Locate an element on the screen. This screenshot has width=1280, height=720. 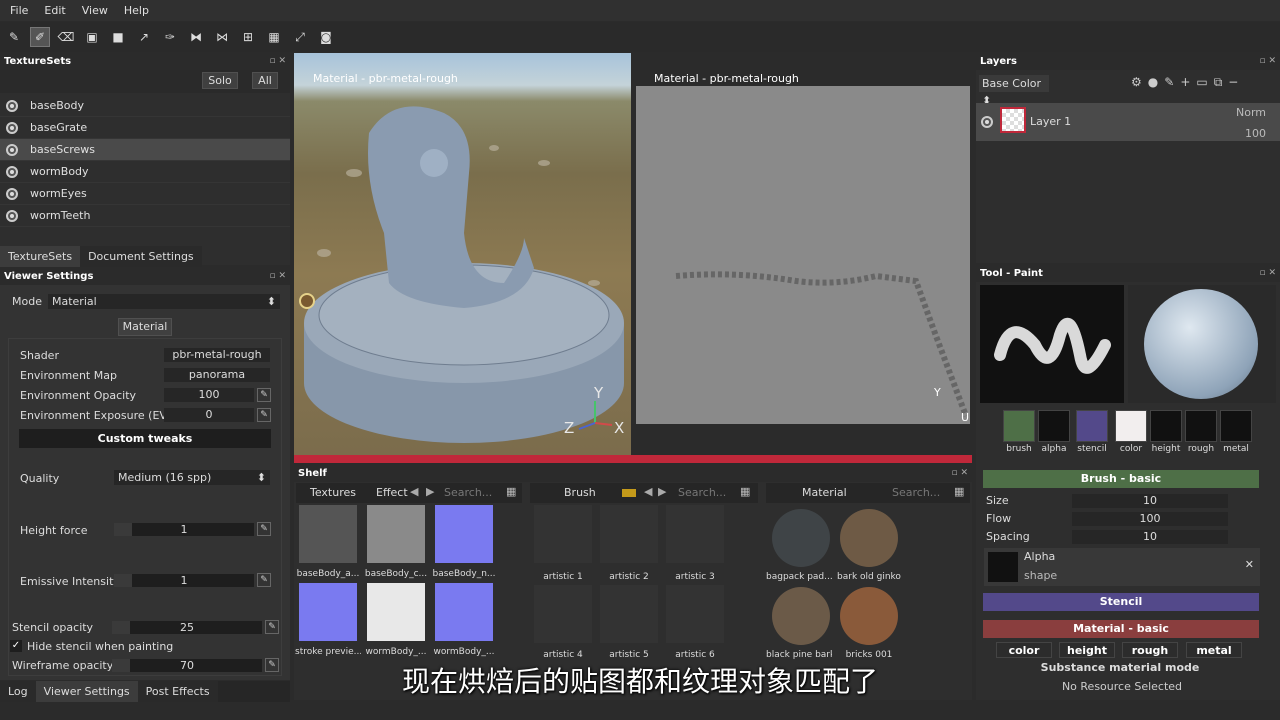
channel-height: height is located at coordinates (1166, 434).